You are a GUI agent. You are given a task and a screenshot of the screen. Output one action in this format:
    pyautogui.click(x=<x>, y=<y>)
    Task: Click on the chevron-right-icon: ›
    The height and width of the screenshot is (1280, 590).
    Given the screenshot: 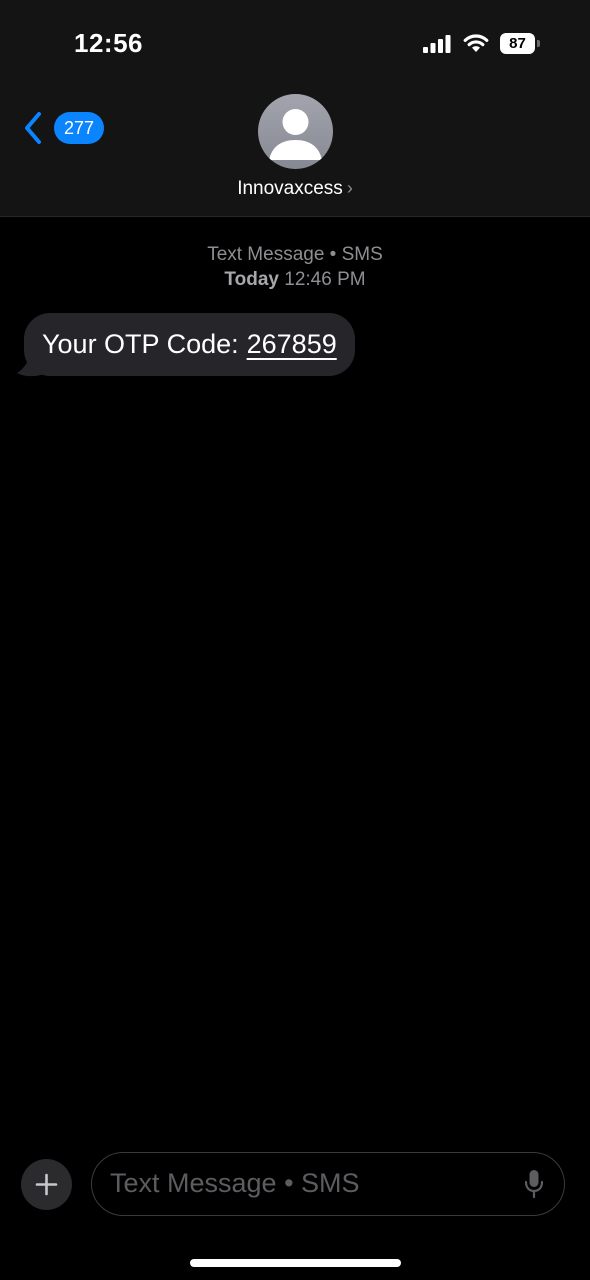 What is the action you would take?
    pyautogui.click(x=349, y=188)
    